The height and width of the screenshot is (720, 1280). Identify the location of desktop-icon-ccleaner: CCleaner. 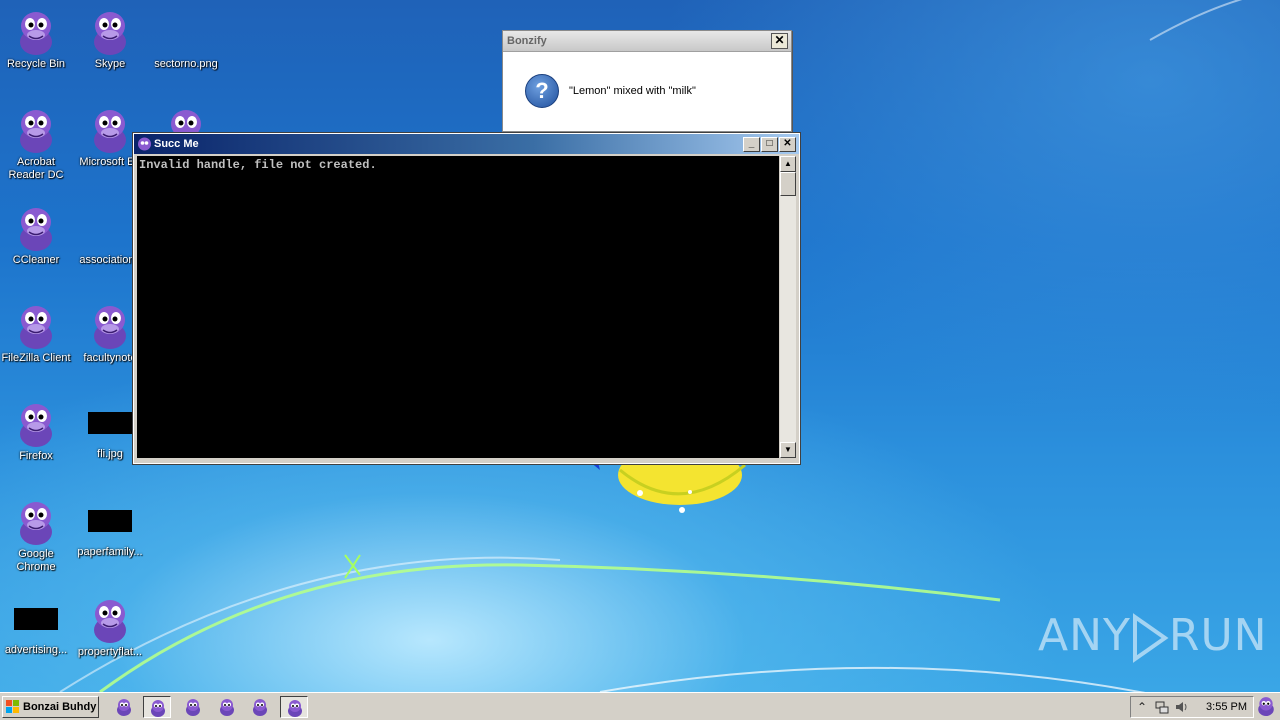
(36, 235).